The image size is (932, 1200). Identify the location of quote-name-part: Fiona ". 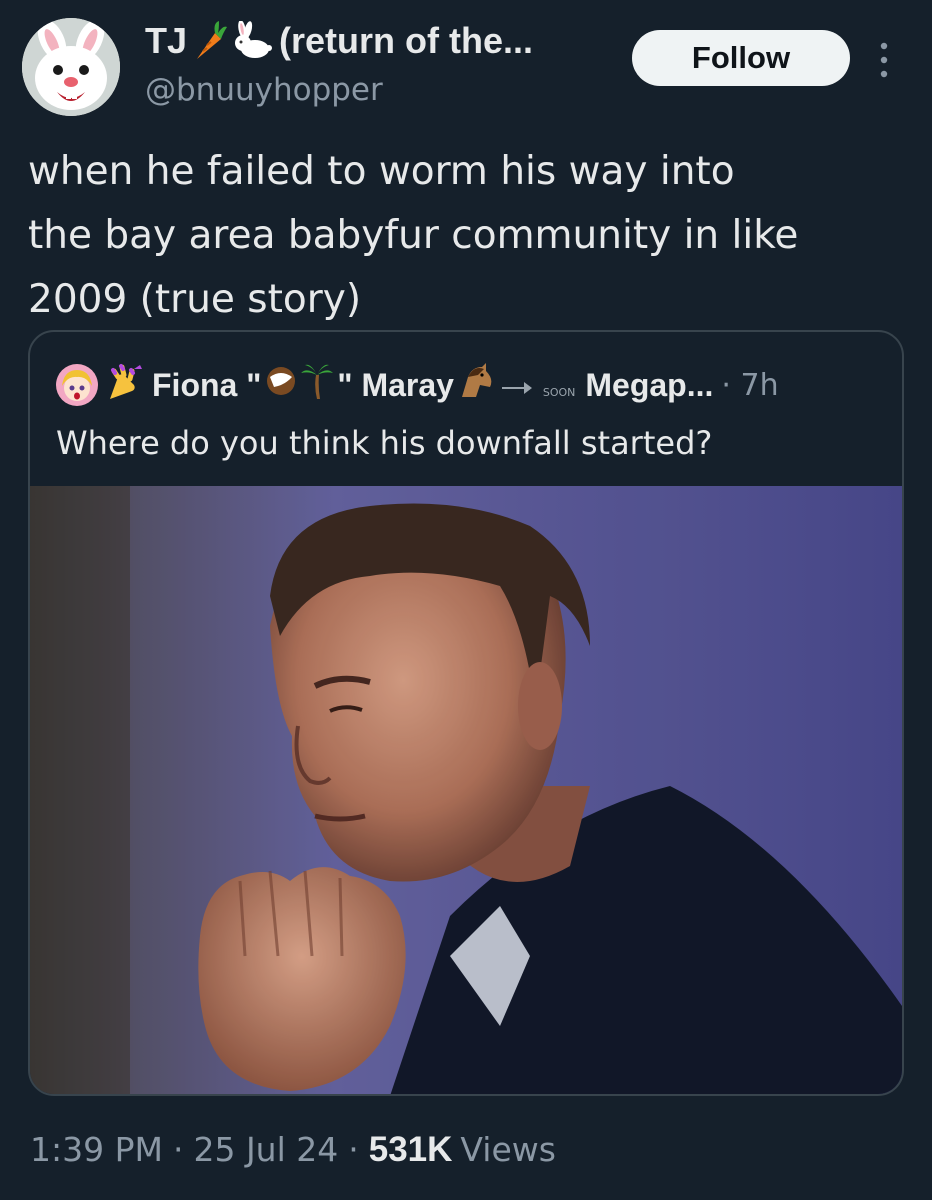
(207, 384).